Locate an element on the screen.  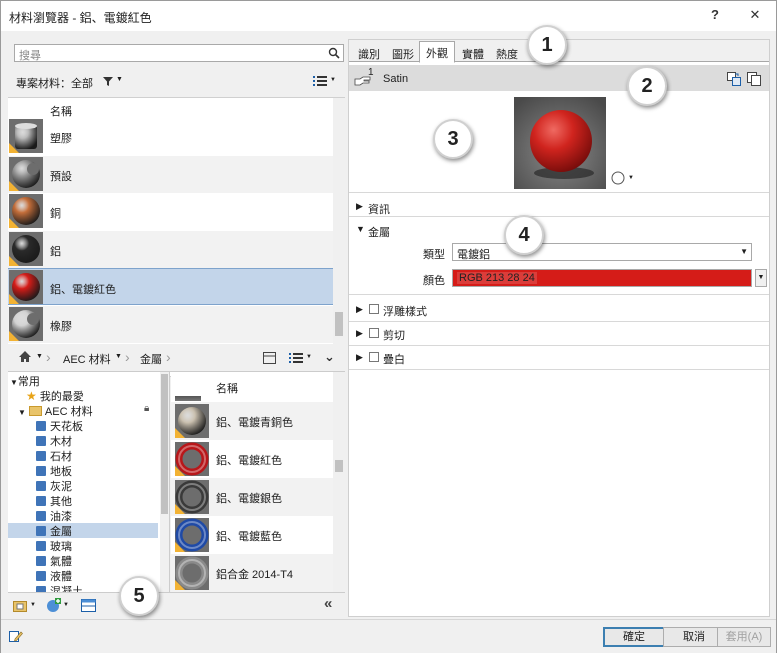
tree-item-category: 金屬 is located at coordinates (83, 530).